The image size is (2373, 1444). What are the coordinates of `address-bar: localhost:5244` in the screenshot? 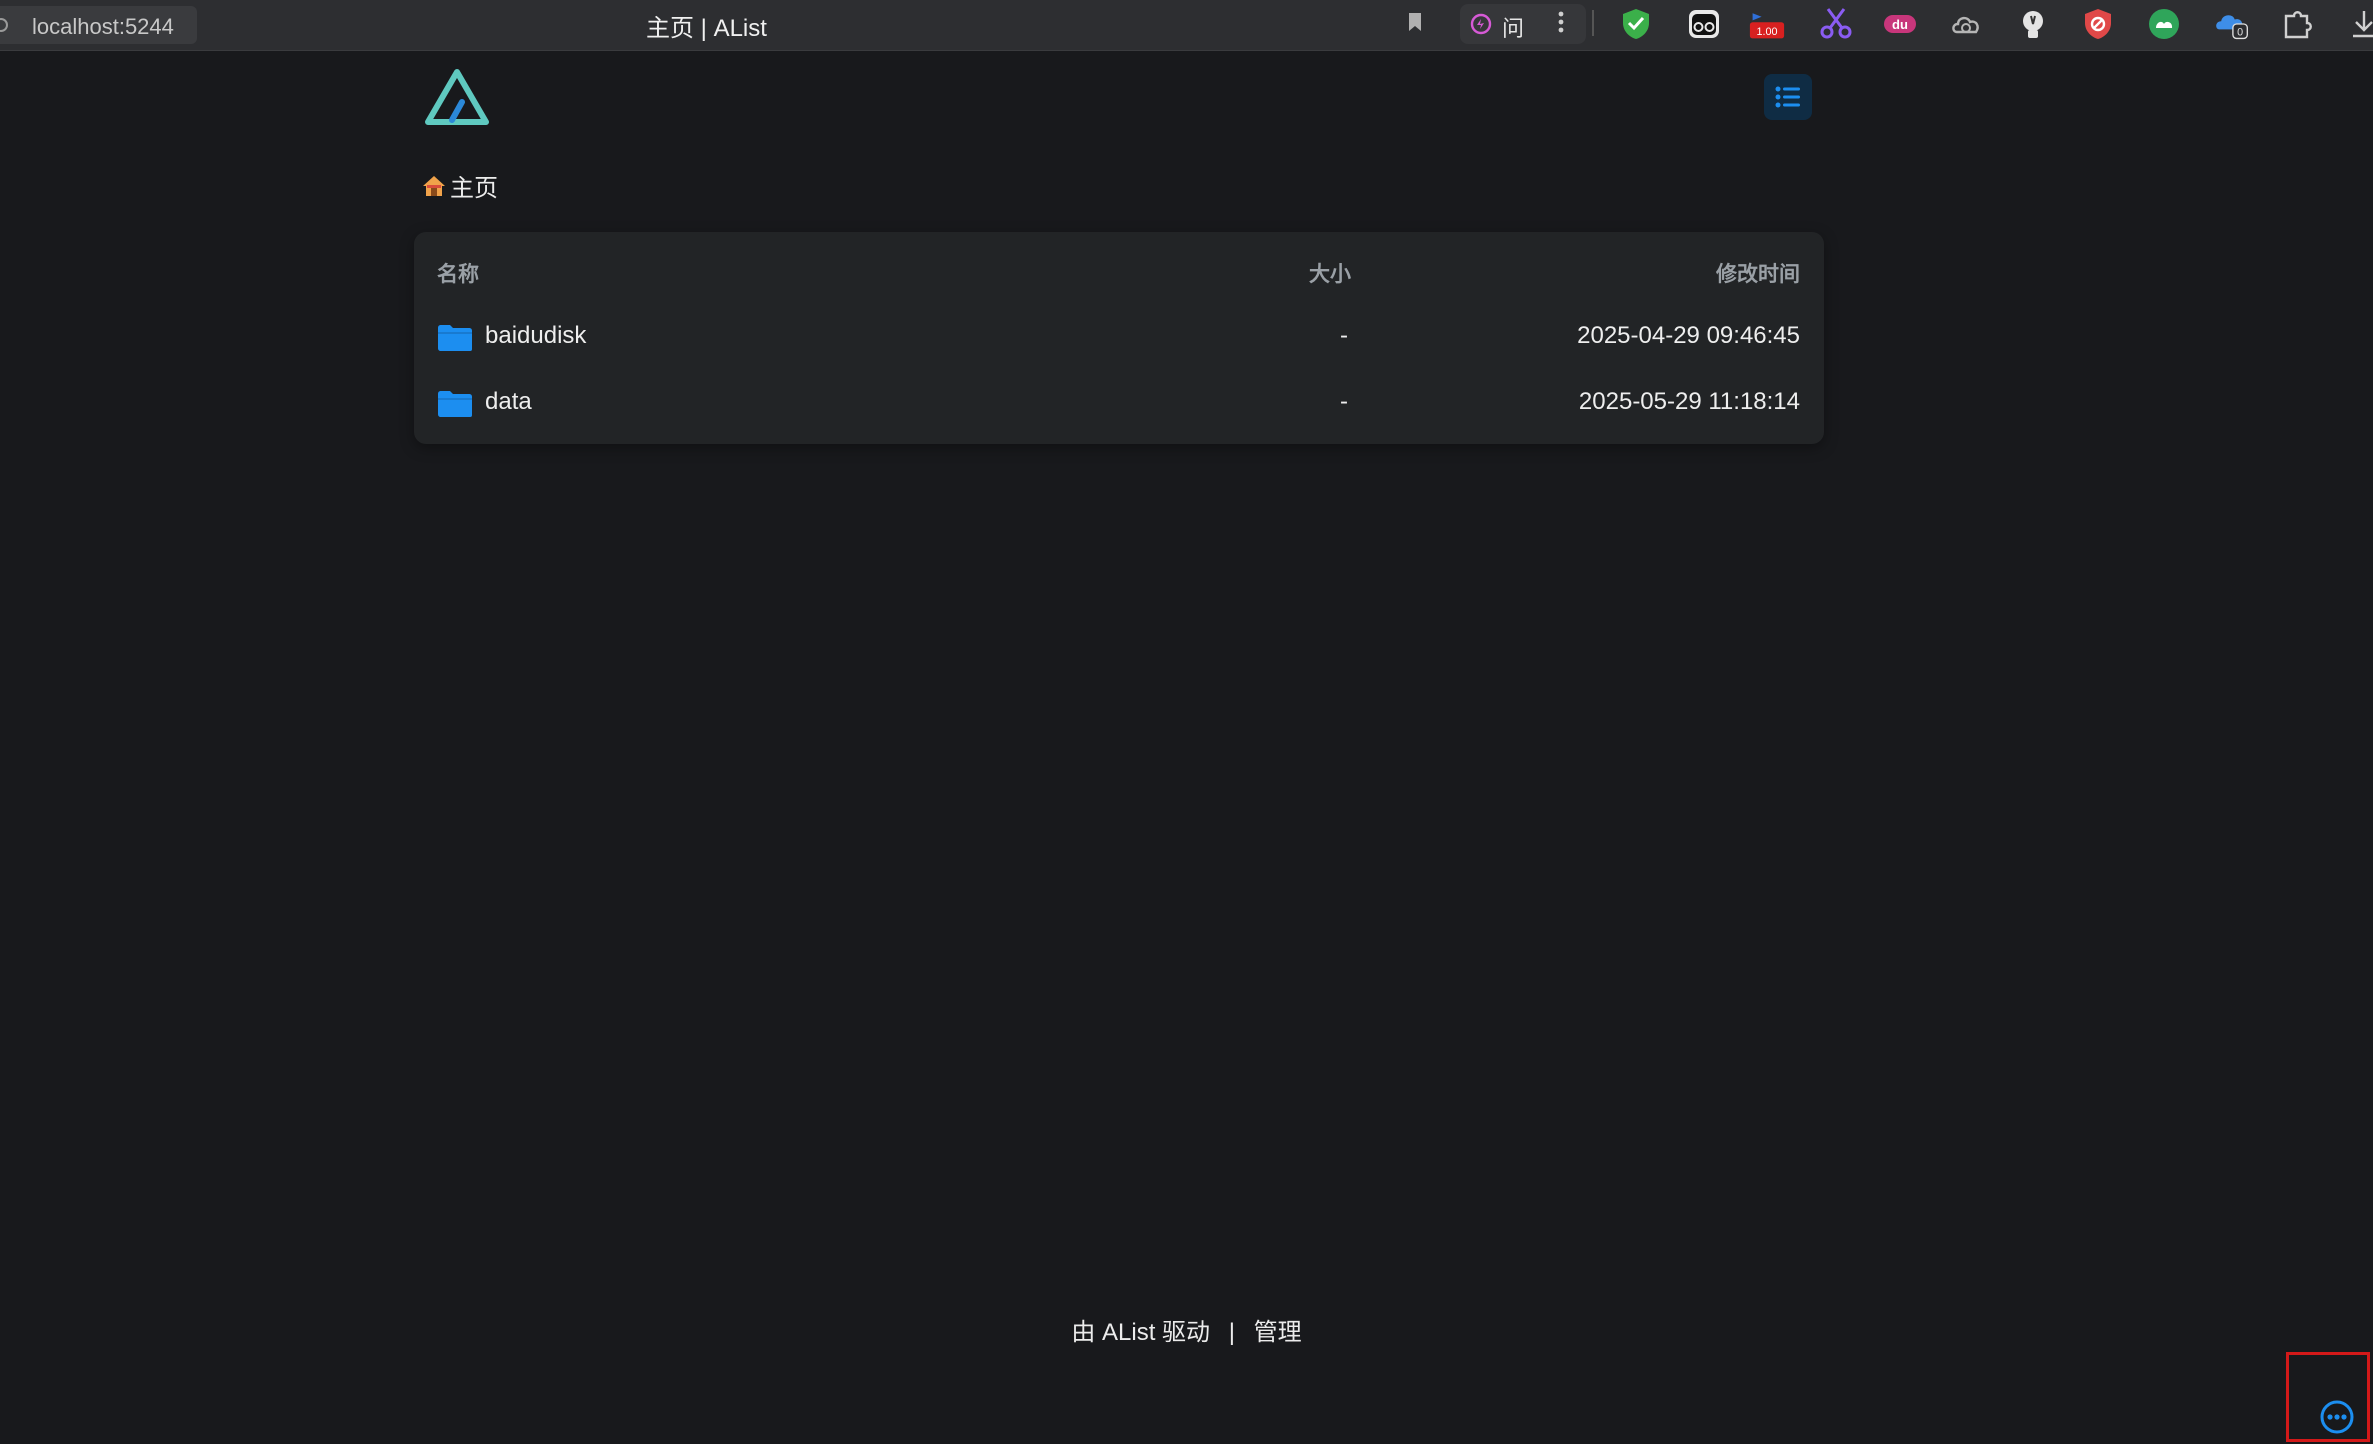 It's located at (98, 25).